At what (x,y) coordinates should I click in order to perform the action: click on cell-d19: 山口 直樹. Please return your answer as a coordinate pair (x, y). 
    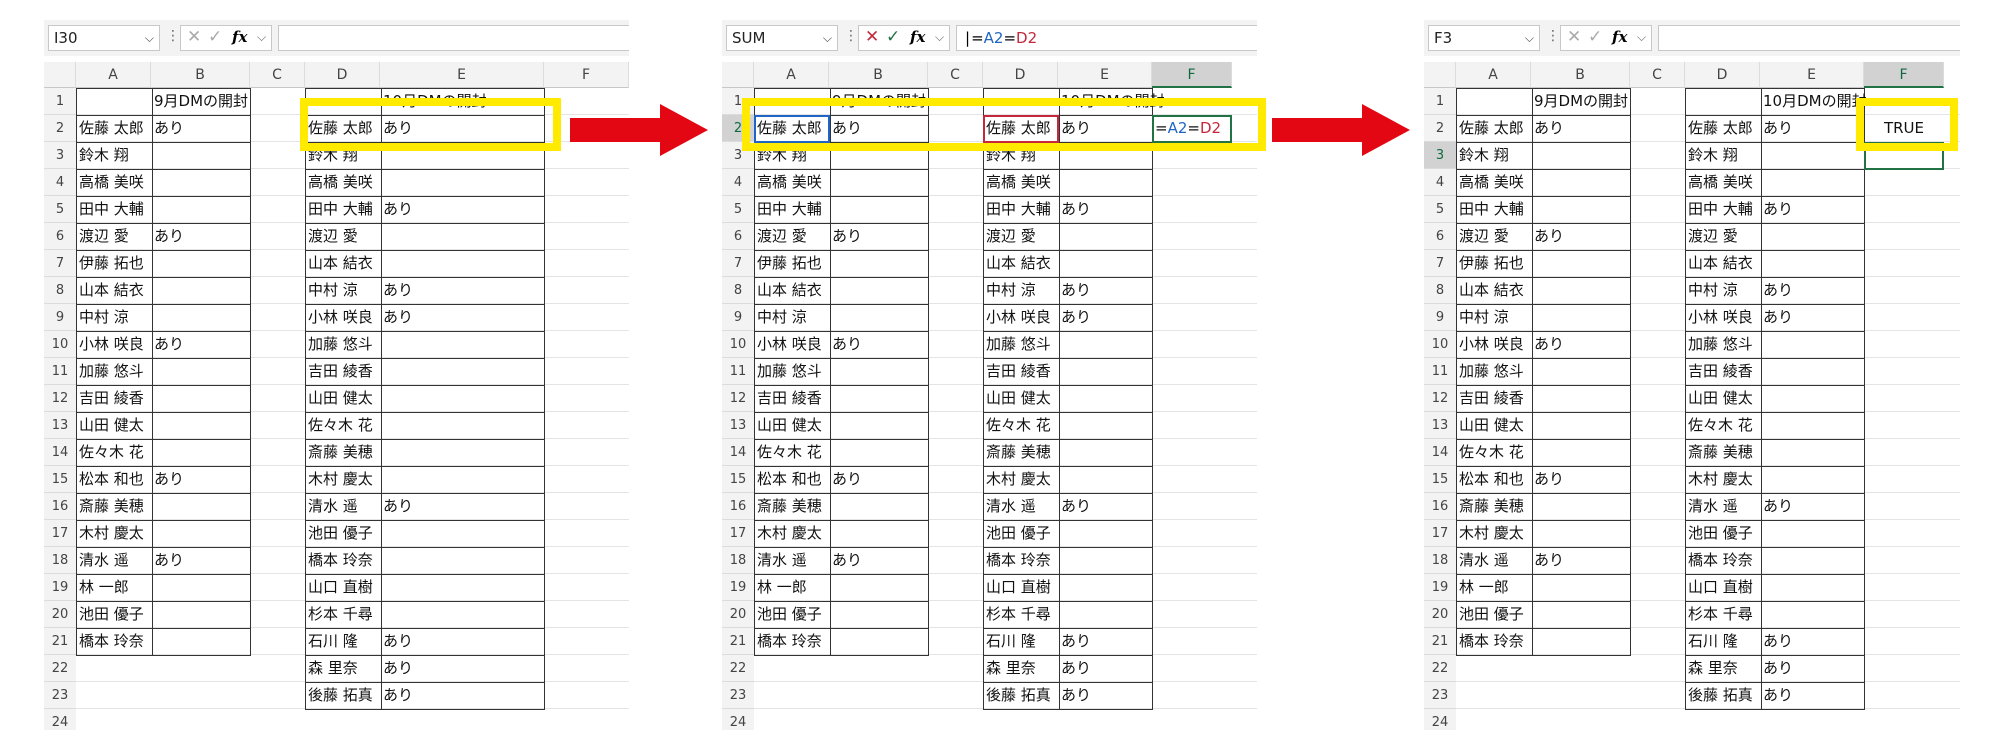
    Looking at the image, I should click on (1020, 587).